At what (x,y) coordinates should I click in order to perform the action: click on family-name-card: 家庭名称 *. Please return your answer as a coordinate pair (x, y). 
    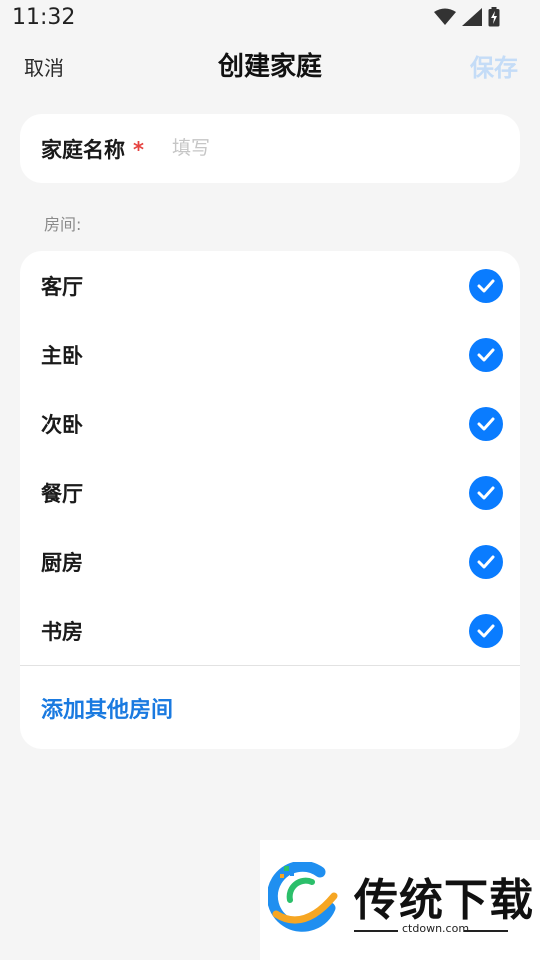
    Looking at the image, I should click on (270, 148).